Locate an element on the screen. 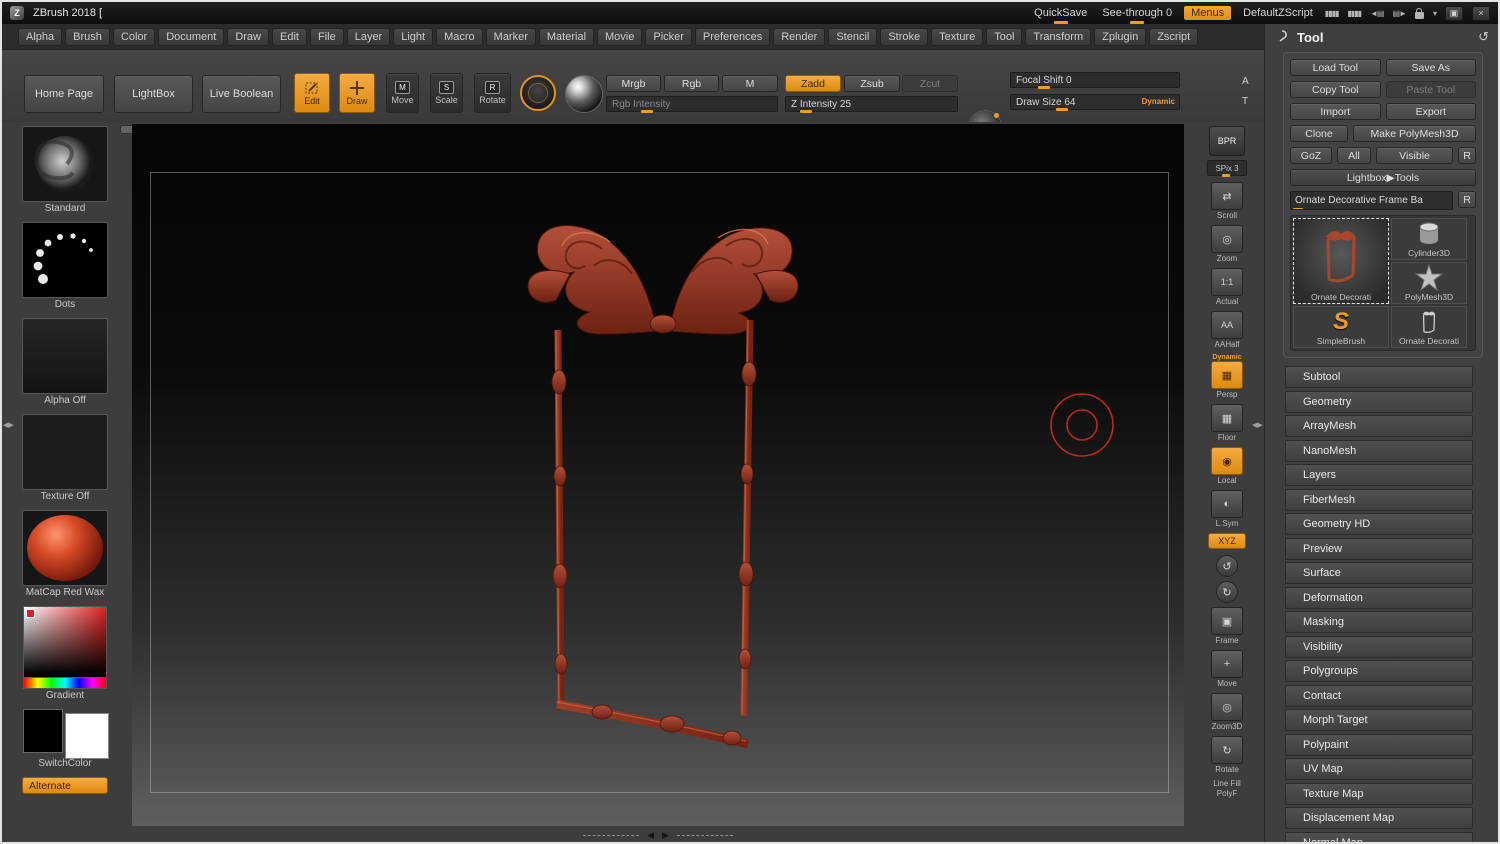 This screenshot has height=844, width=1500. zcut-button: Zcut is located at coordinates (930, 83).